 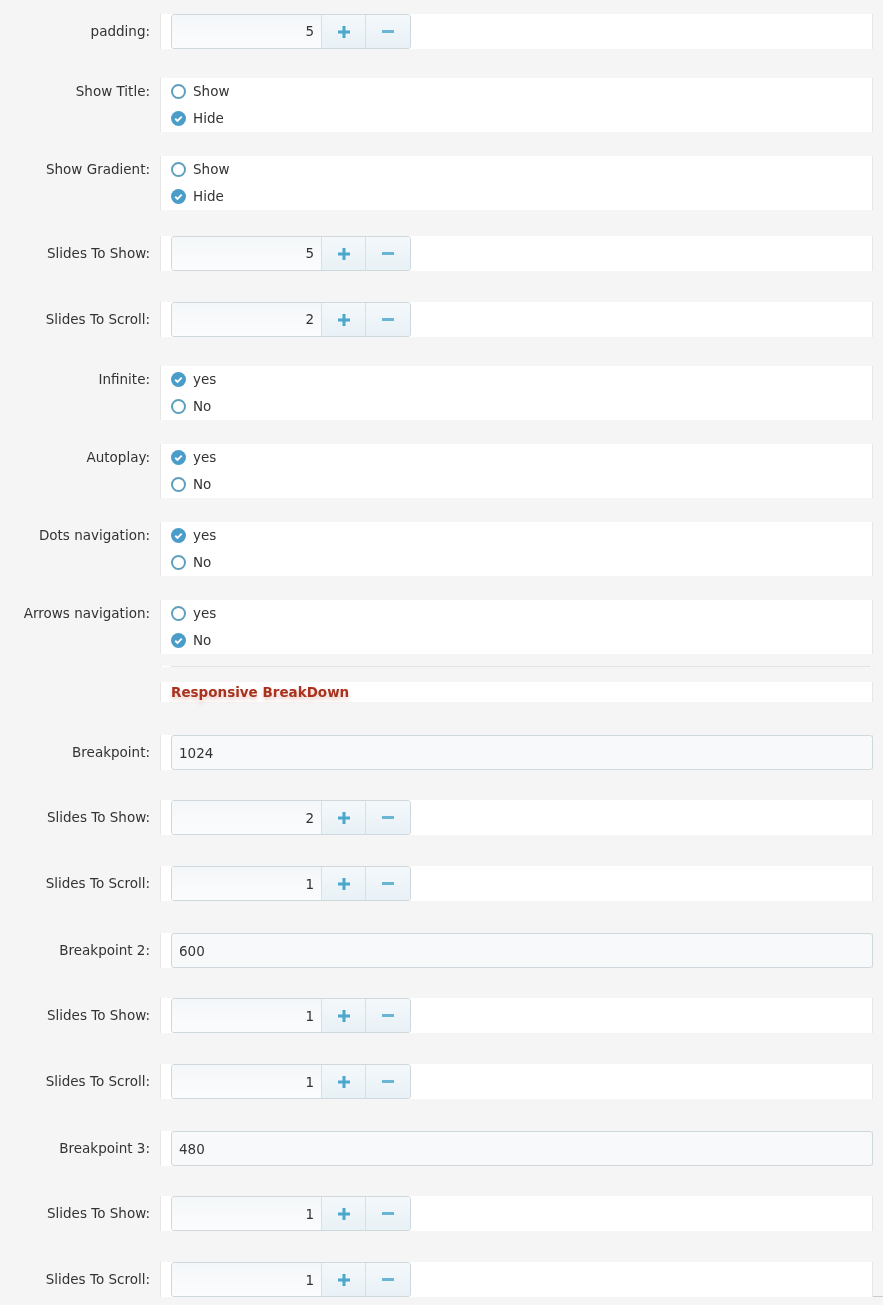 I want to click on field-label: Breakpoint 3:, so click(x=104, y=1148).